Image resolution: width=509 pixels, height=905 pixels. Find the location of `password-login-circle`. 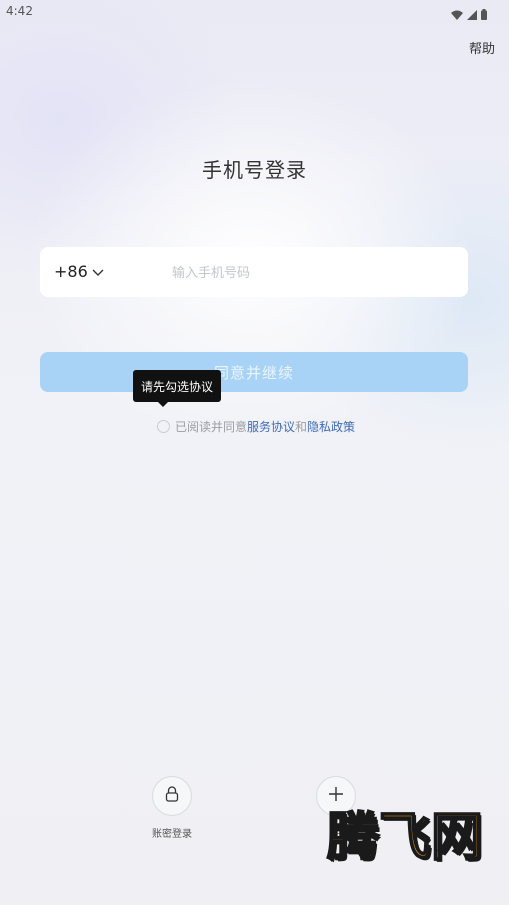

password-login-circle is located at coordinates (172, 796).